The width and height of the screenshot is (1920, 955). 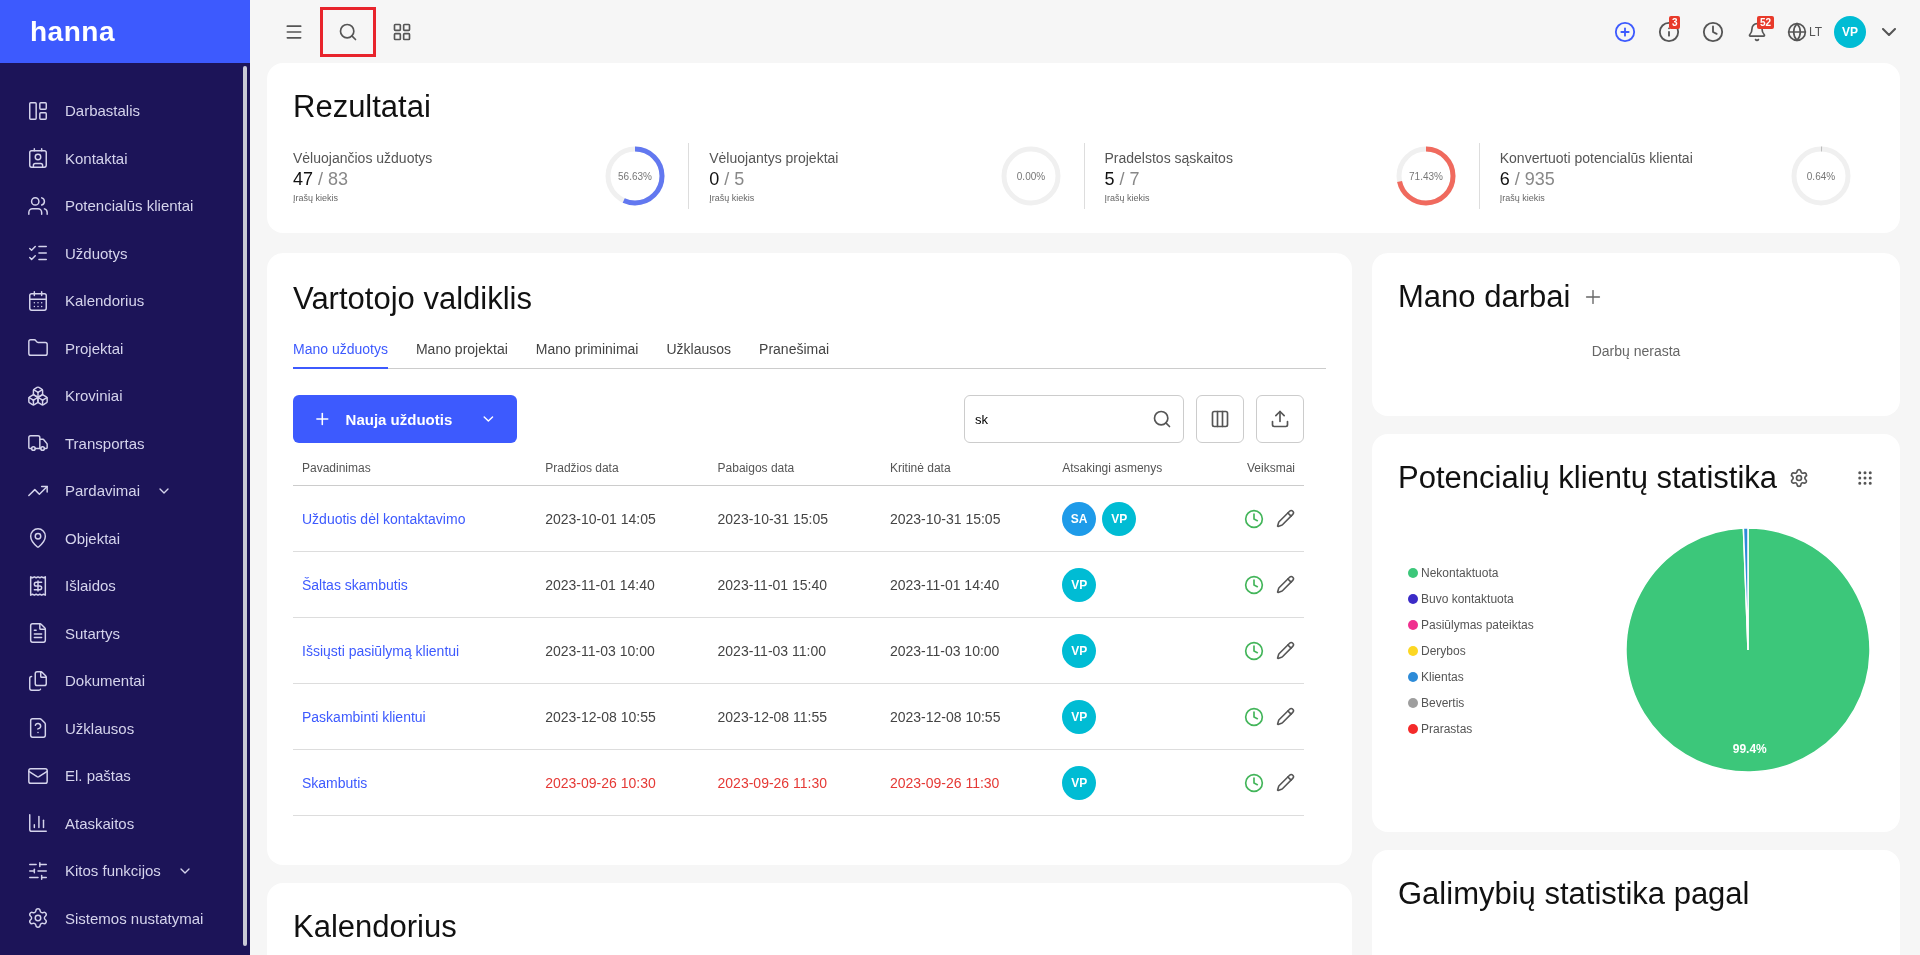 I want to click on card-title: Mano darbai, so click(x=1484, y=297).